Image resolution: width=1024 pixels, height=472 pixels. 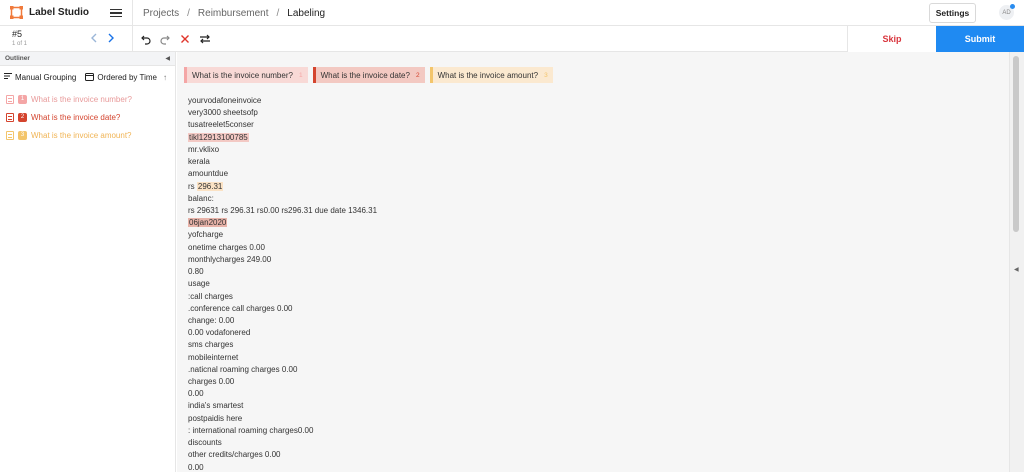 What do you see at coordinates (205, 39) in the screenshot?
I see `swap-icon` at bounding box center [205, 39].